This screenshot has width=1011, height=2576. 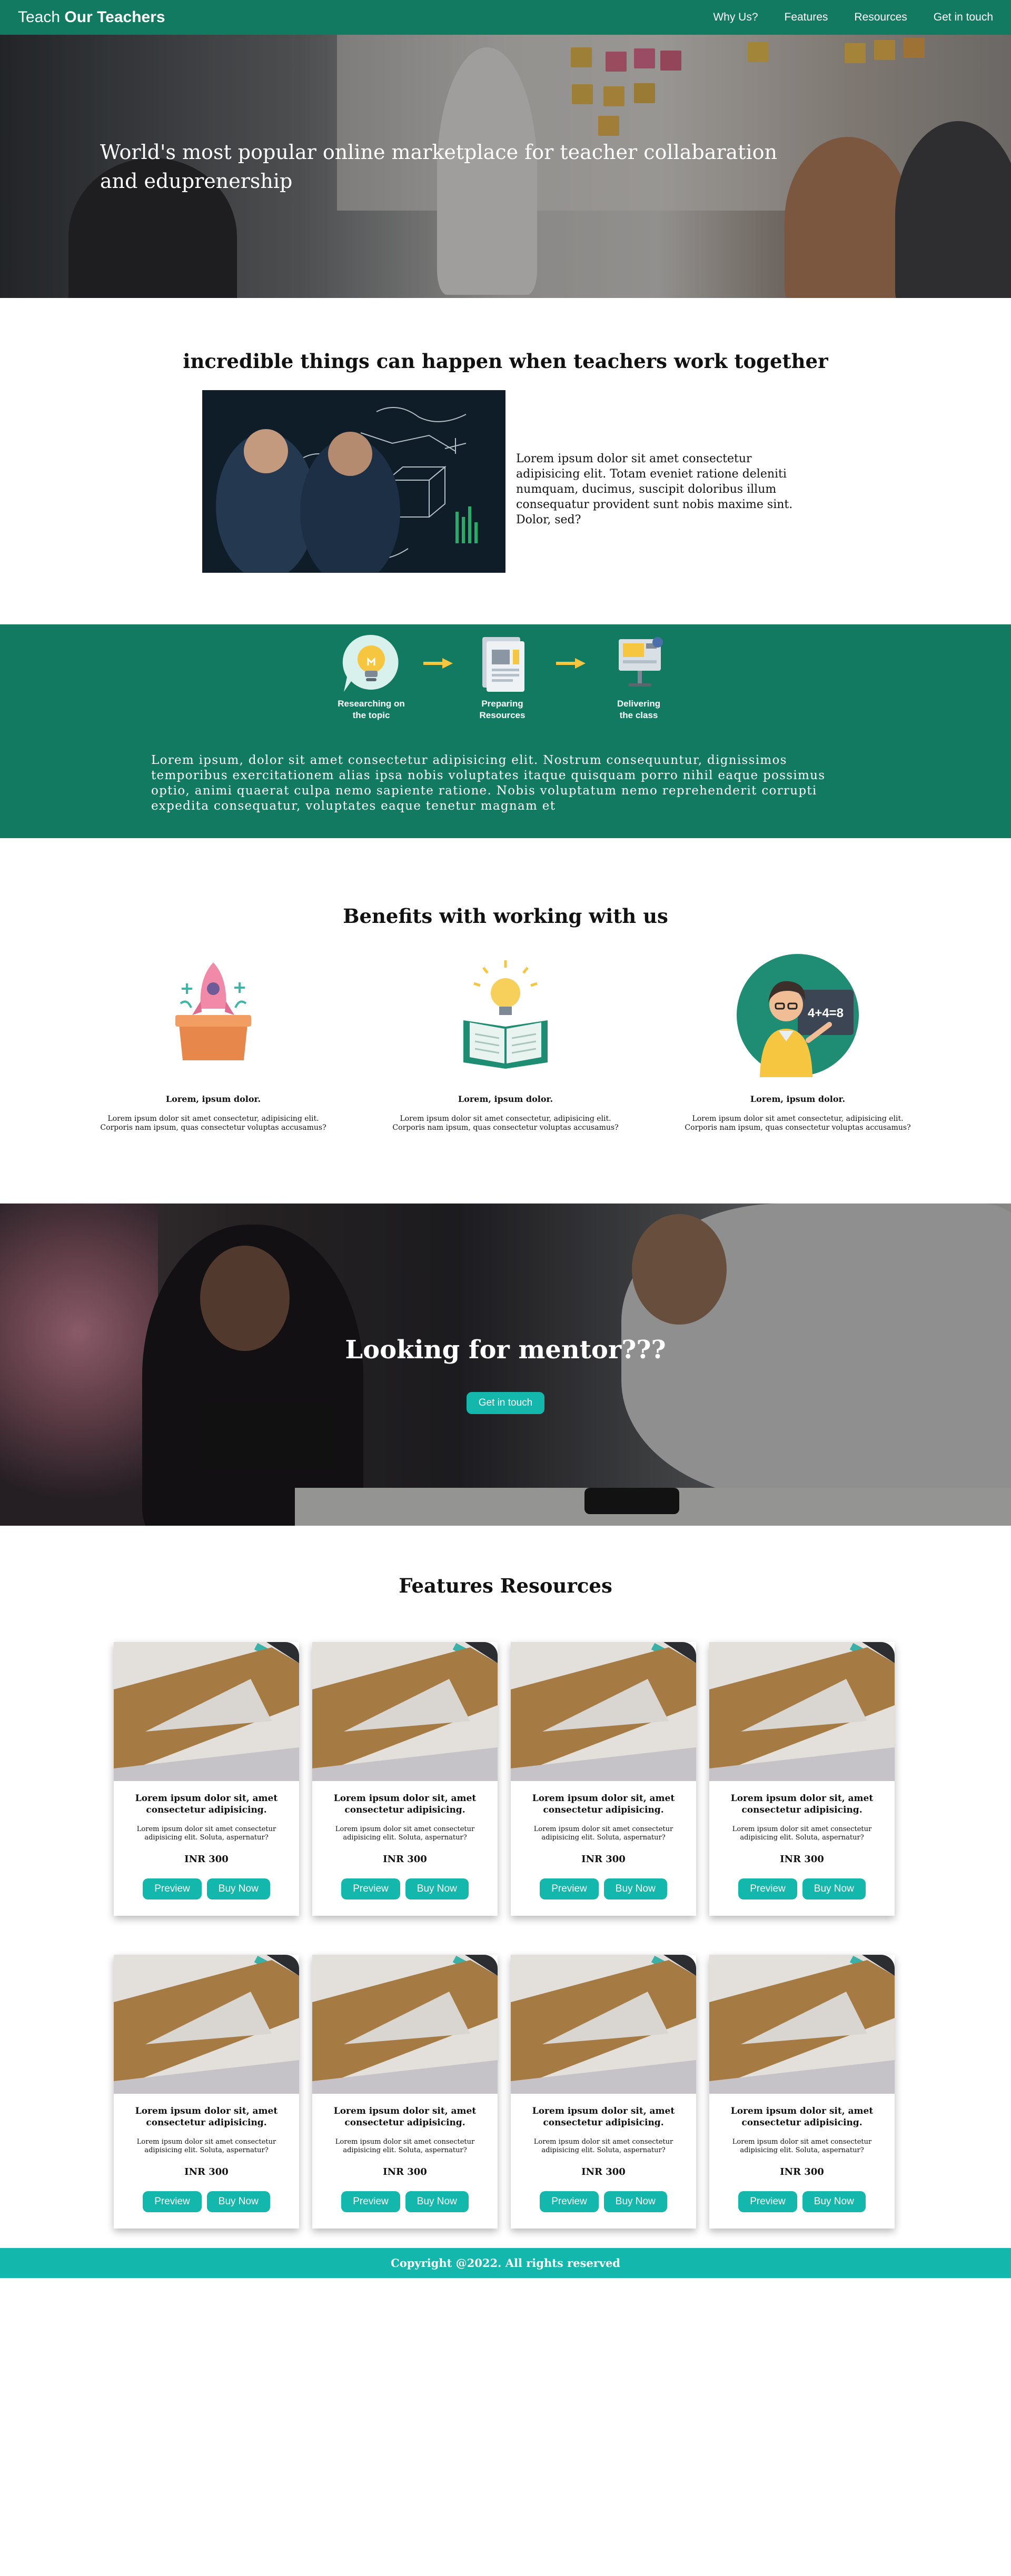 I want to click on step-label-line: the topic, so click(x=371, y=715).